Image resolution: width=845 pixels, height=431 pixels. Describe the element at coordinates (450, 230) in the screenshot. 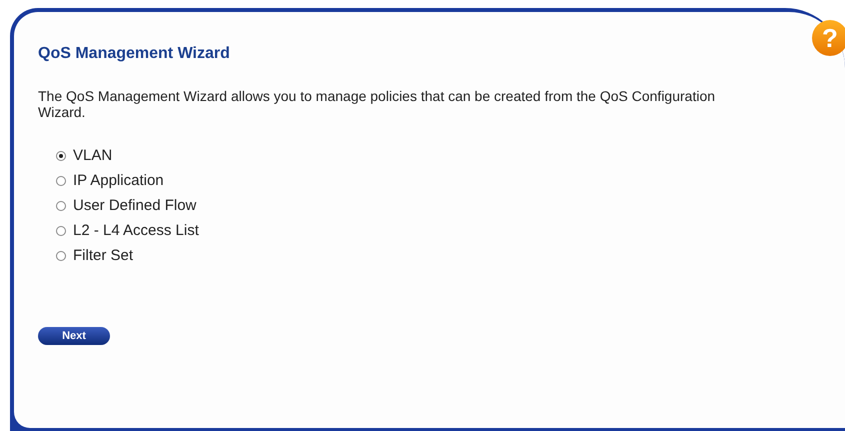

I see `radio-option: L2 - L4 Access List` at that location.